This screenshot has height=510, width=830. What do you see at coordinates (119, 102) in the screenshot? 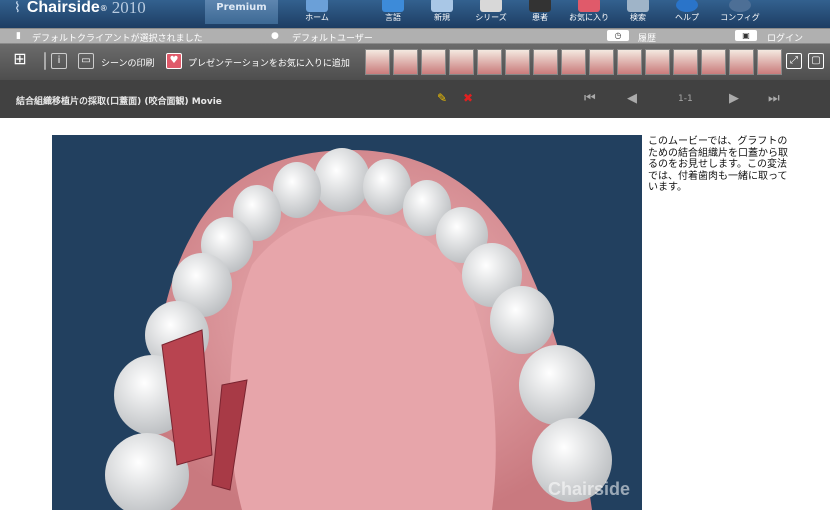
I see `movie-title: 結合組織移植片の採取(口蓋面) (咬合面観) Movie` at bounding box center [119, 102].